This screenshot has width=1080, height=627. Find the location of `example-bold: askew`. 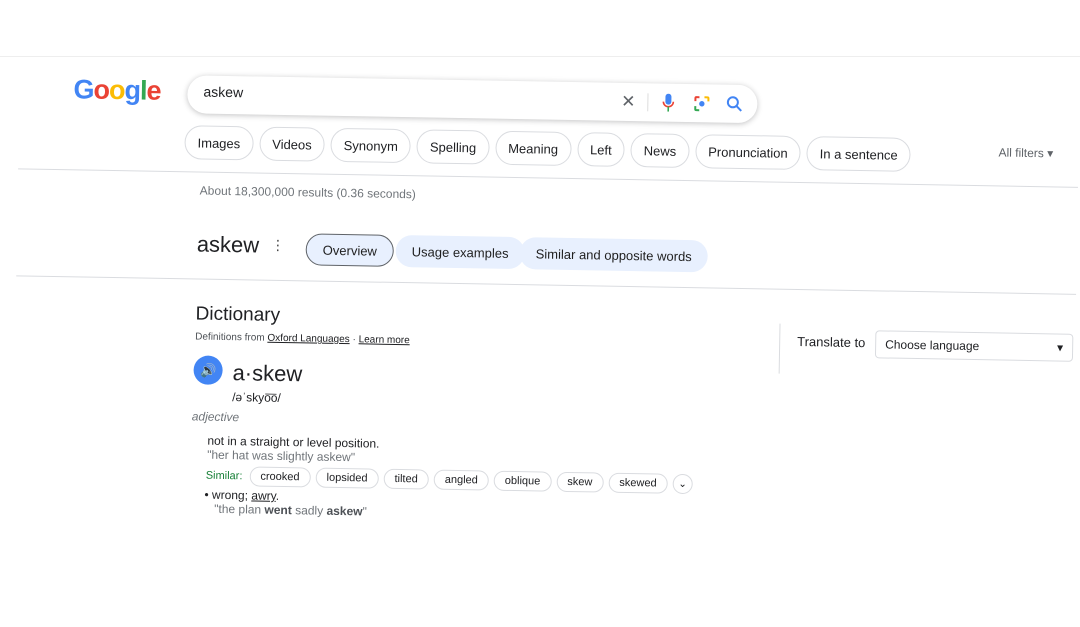

example-bold: askew is located at coordinates (344, 511).